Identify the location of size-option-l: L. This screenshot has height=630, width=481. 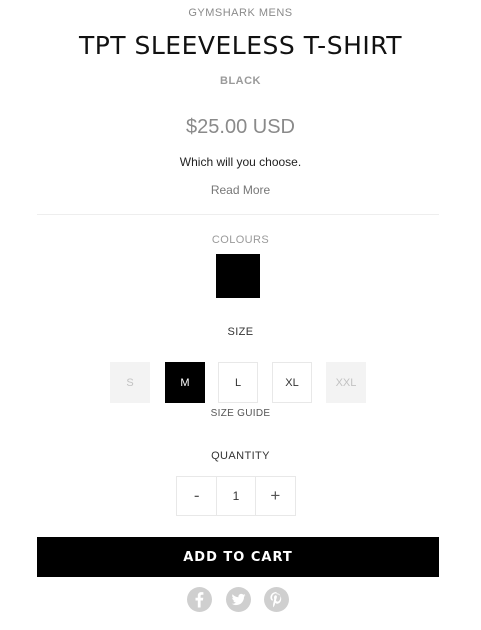
(238, 382).